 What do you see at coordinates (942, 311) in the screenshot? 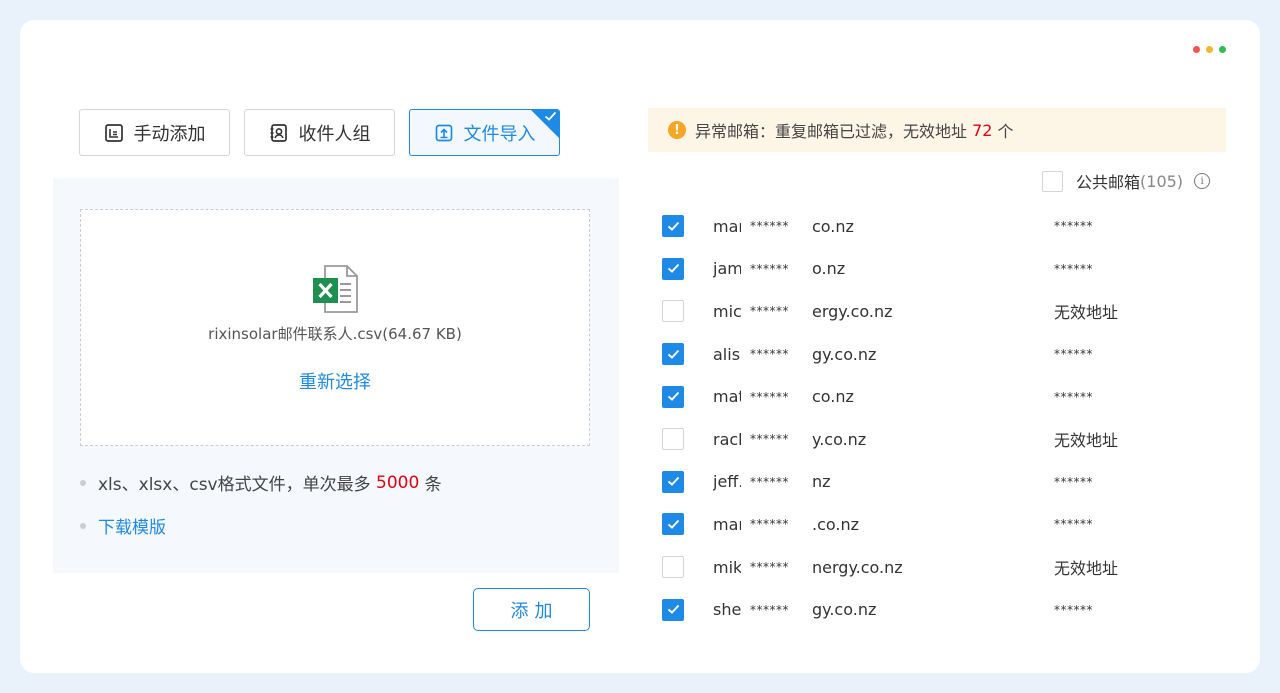
I see `recipient-row: mic ****** ergy.co.nz 无效地址` at bounding box center [942, 311].